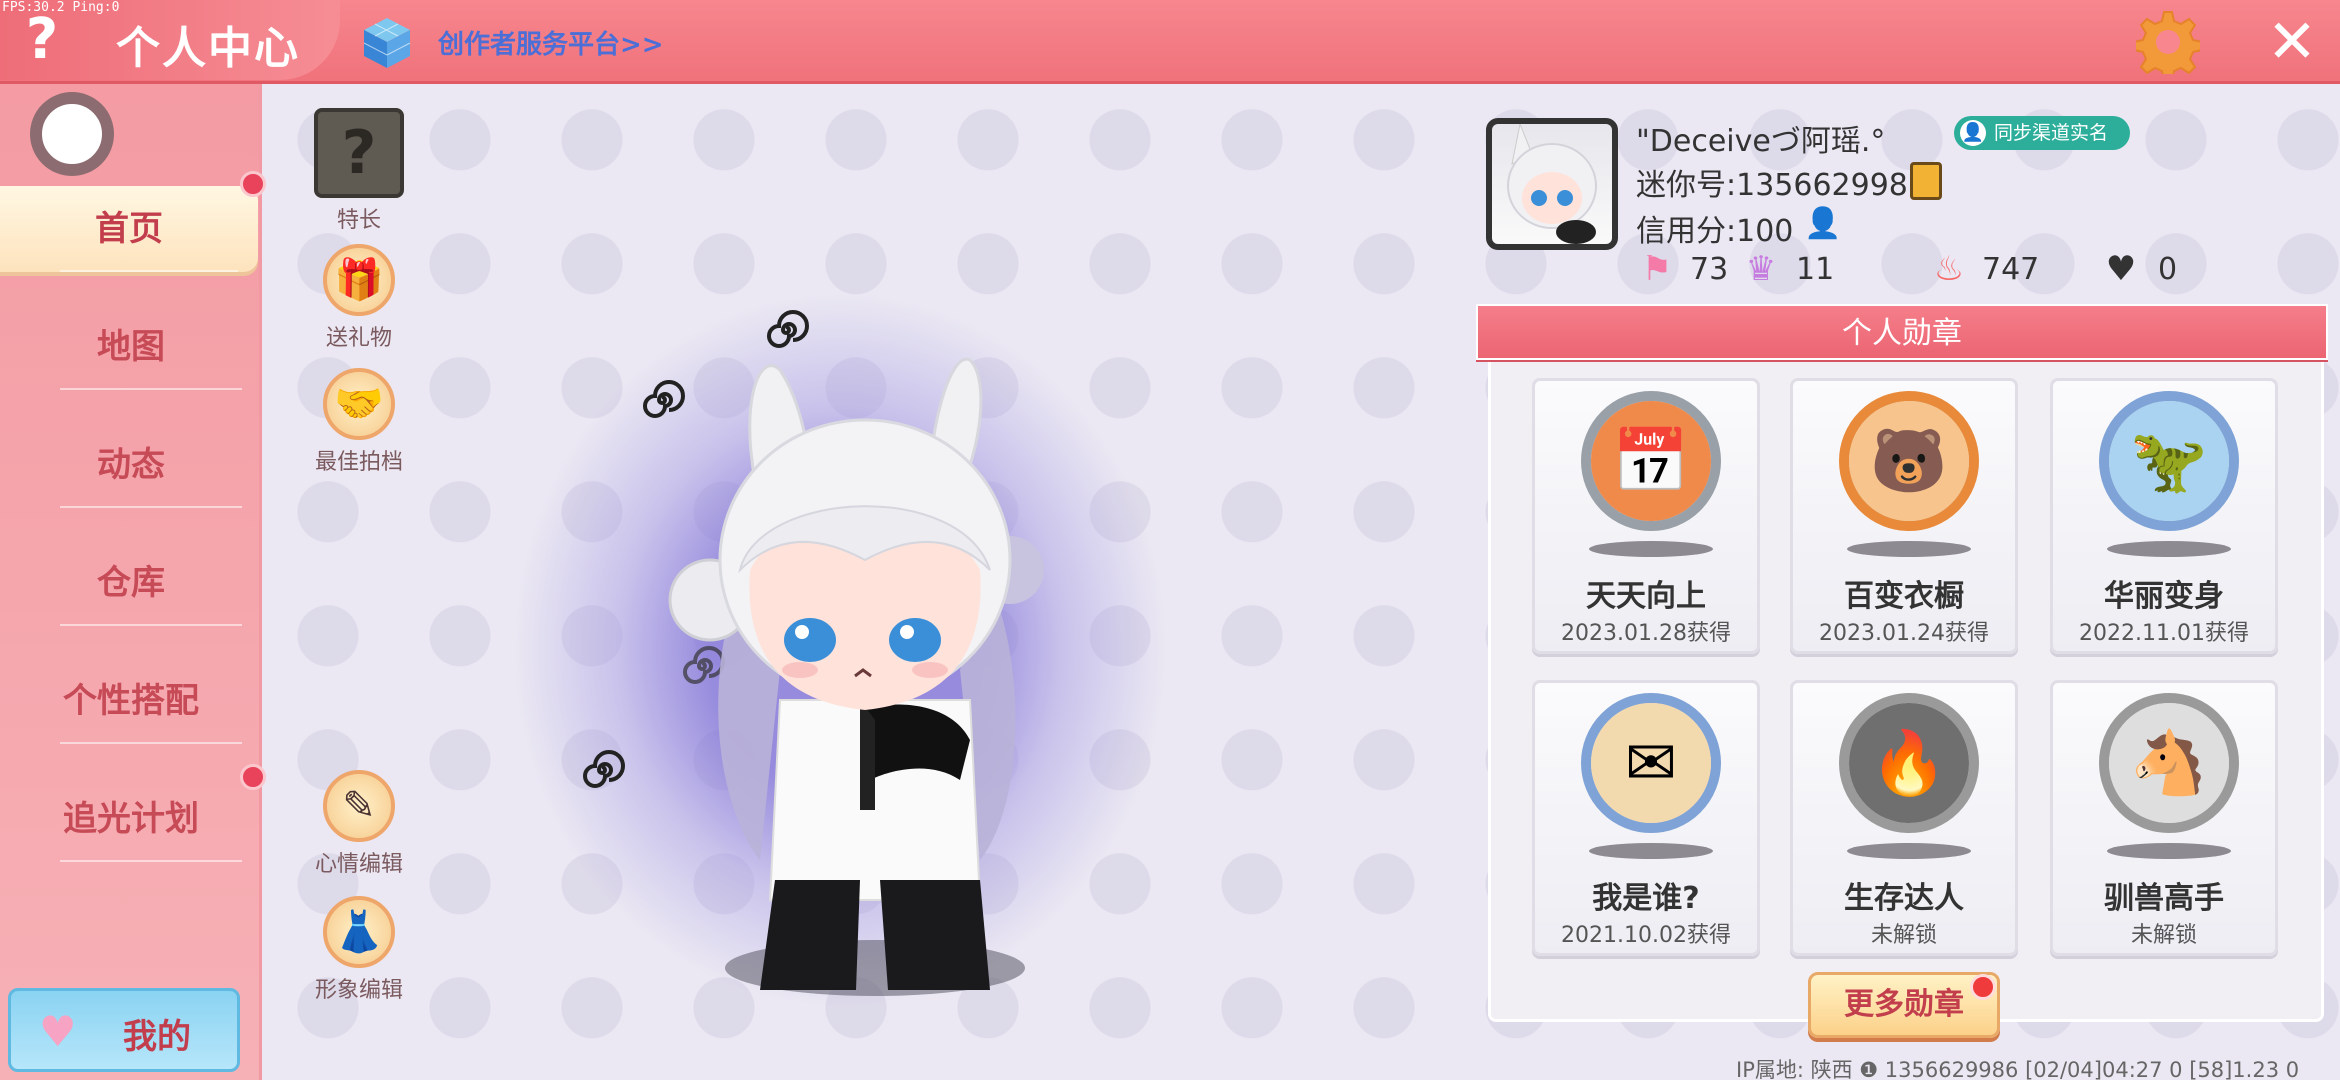 The height and width of the screenshot is (1080, 2340). What do you see at coordinates (359, 932) in the screenshot?
I see `outfit-icon: 👗` at bounding box center [359, 932].